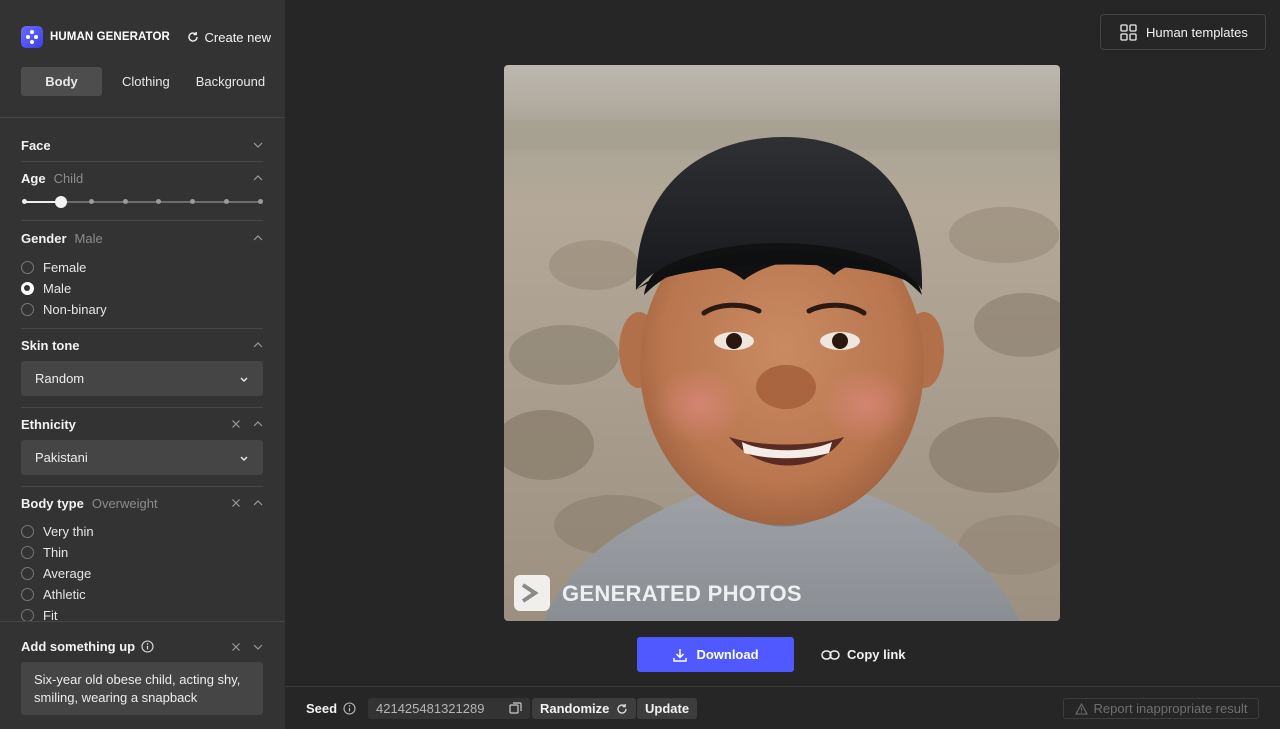 Image resolution: width=1280 pixels, height=729 pixels. Describe the element at coordinates (48, 424) in the screenshot. I see `ethnicity-title: Ethnicity` at that location.